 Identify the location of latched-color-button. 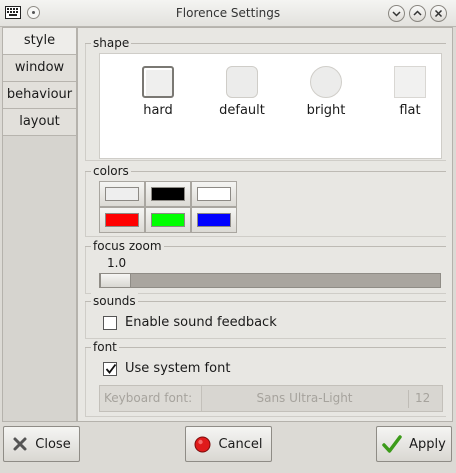
(168, 220).